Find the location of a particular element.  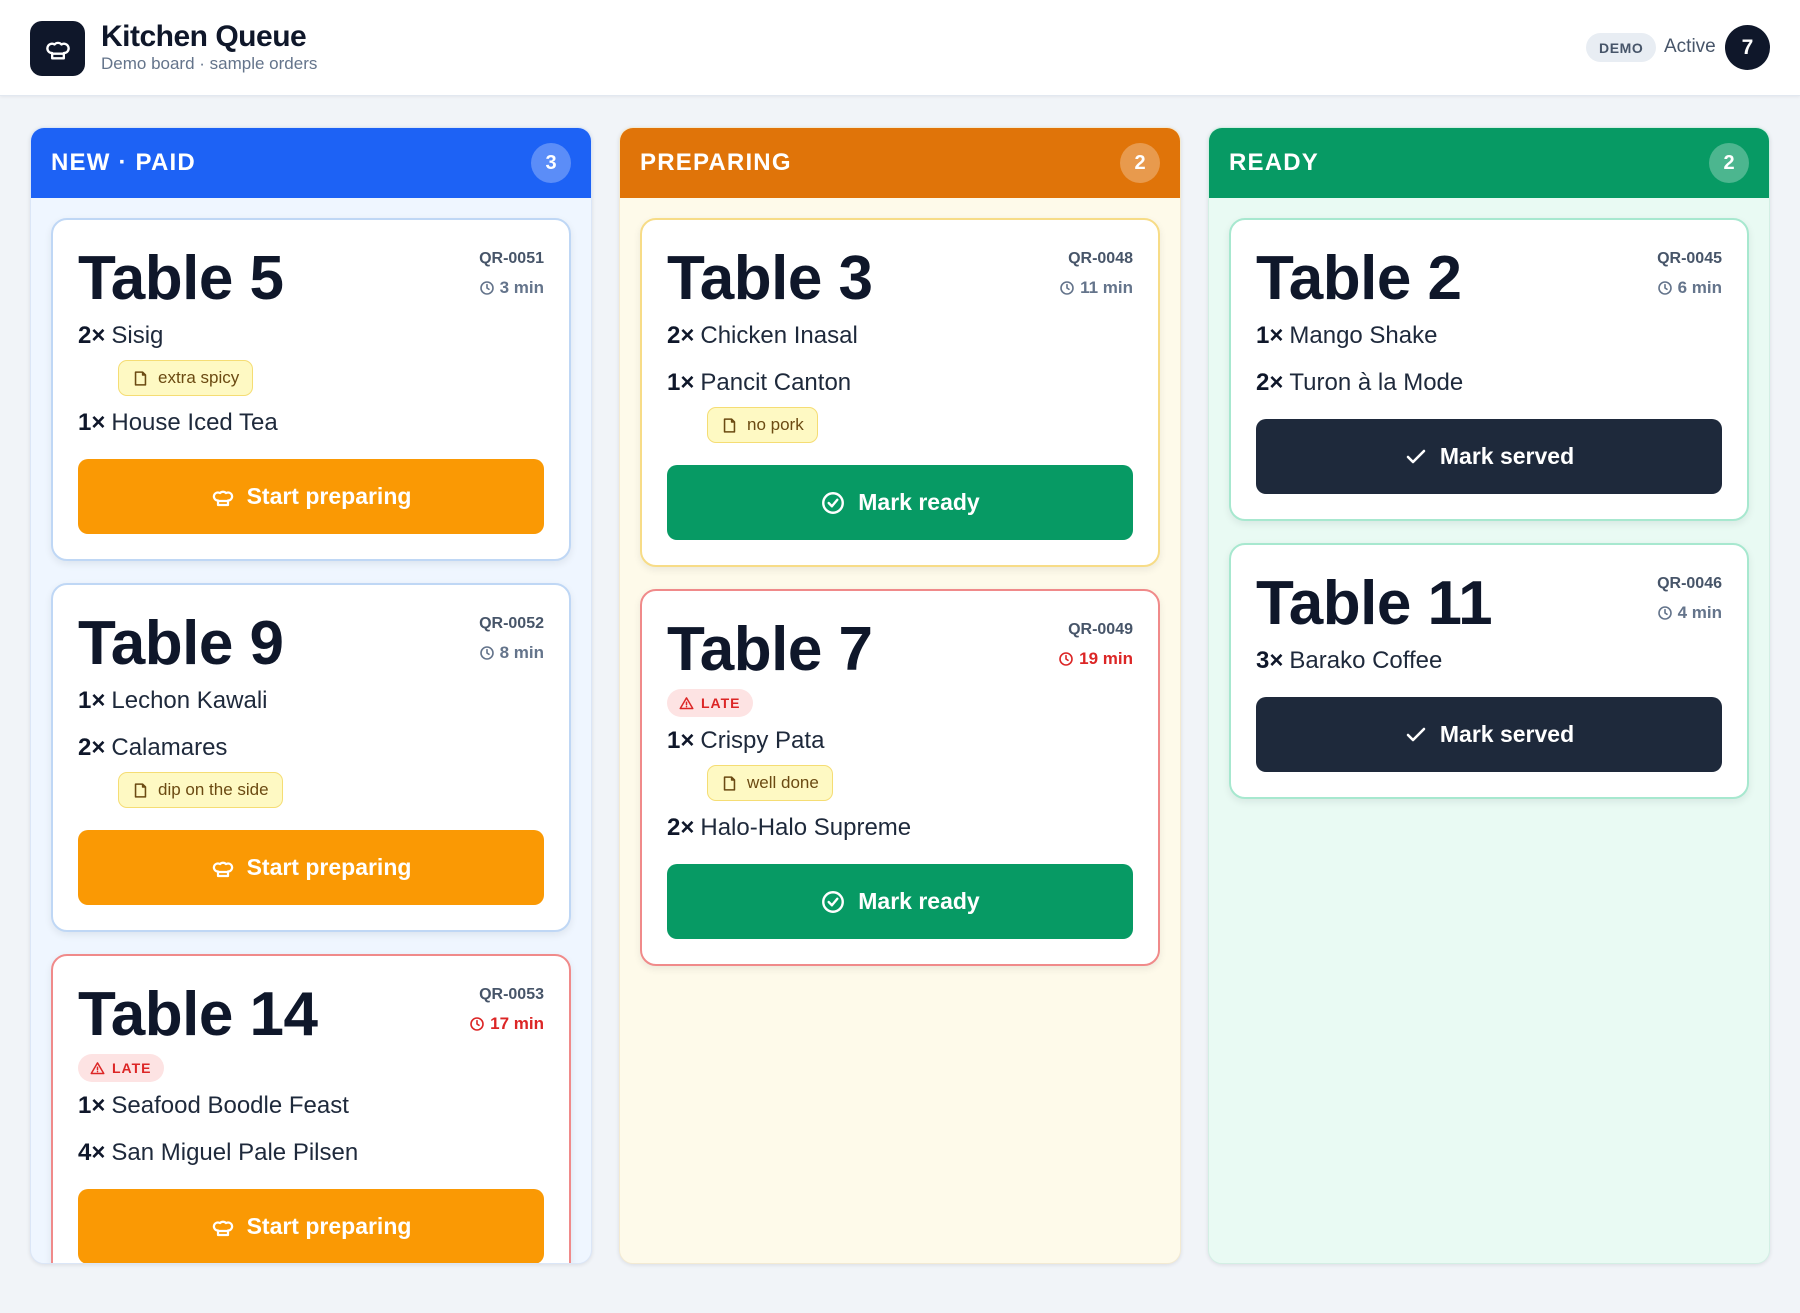

order-item: 1× Lechon Kawali is located at coordinates (311, 701).